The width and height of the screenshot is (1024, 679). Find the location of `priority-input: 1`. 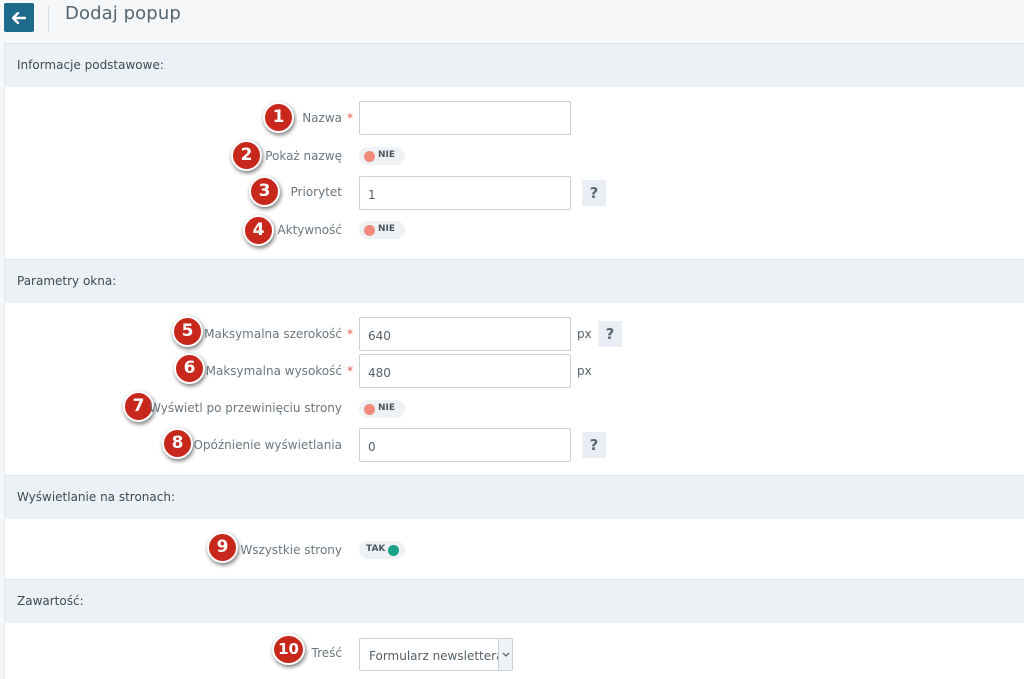

priority-input: 1 is located at coordinates (465, 193).